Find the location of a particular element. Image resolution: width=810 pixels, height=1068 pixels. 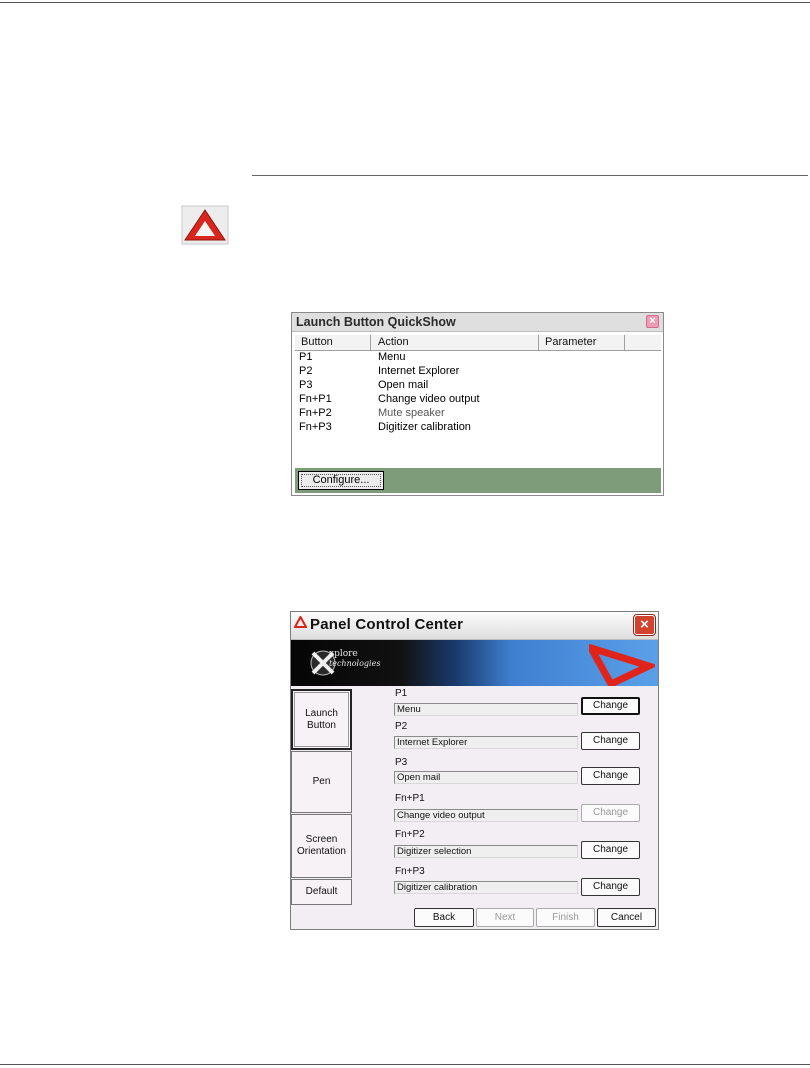

list-item: Fn+P1 Change video output is located at coordinates (479, 400).